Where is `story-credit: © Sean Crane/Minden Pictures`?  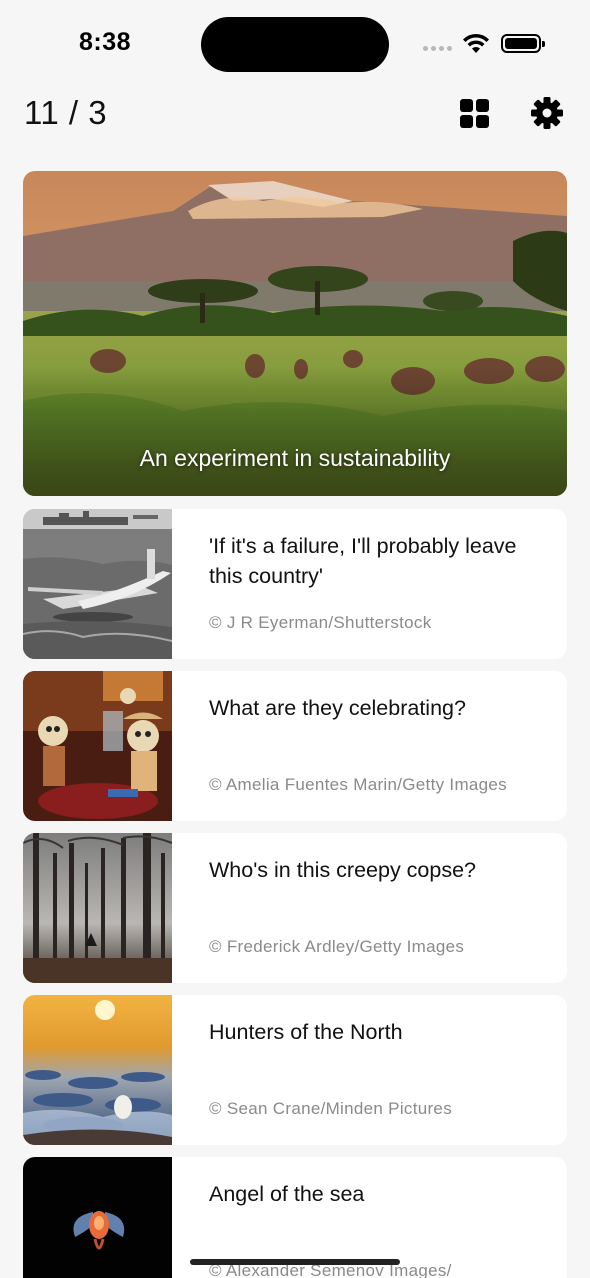 story-credit: © Sean Crane/Minden Pictures is located at coordinates (330, 1108).